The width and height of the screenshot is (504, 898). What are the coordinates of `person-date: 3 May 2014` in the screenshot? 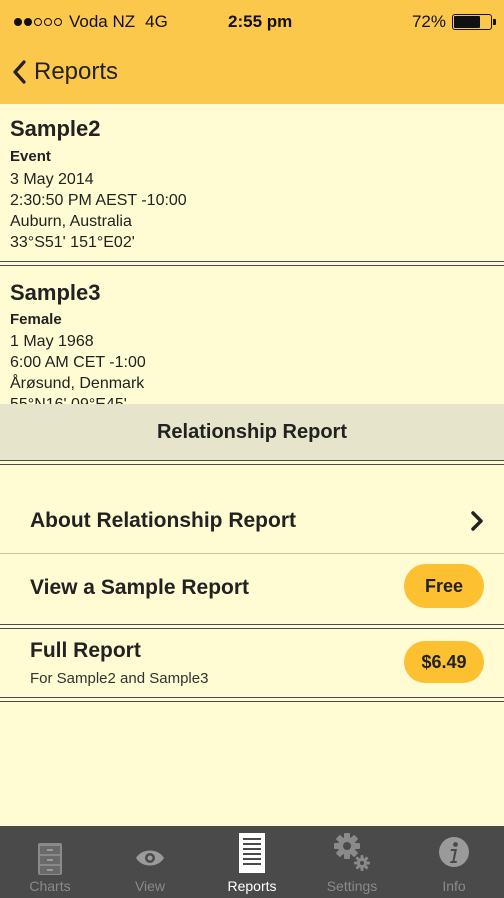 It's located at (52, 179).